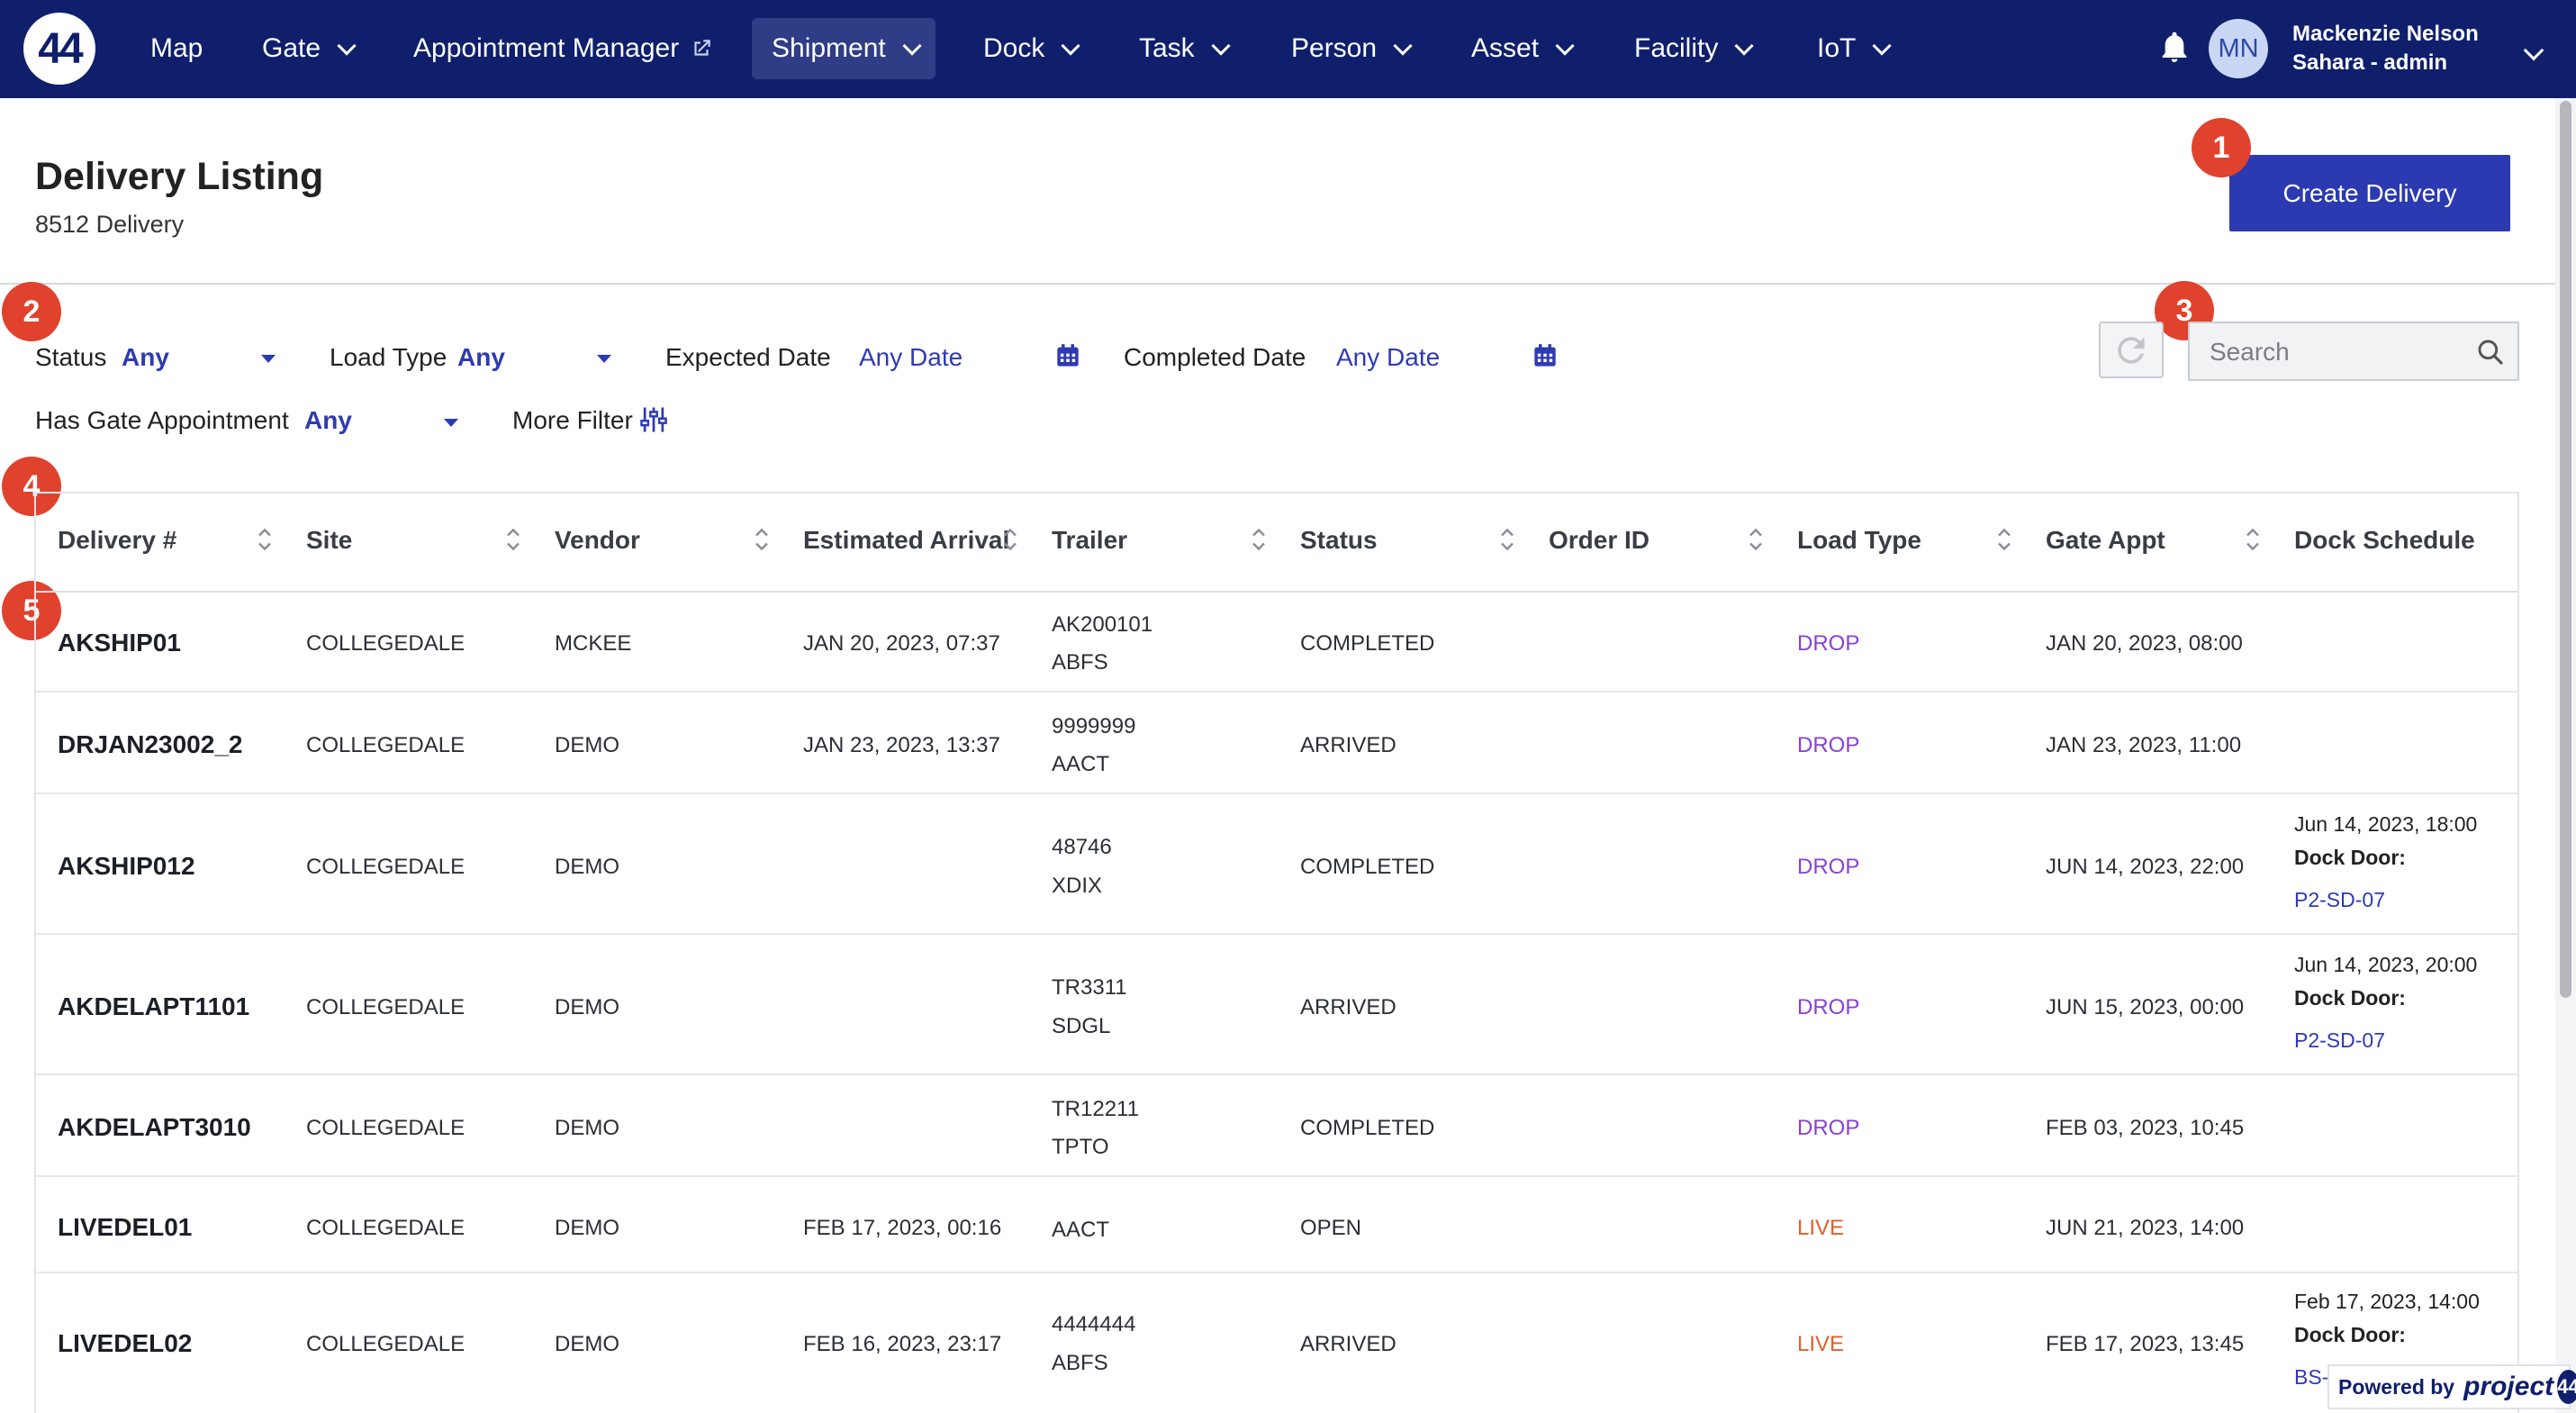 This screenshot has width=2576, height=1413. I want to click on nav-gate: Gate, so click(309, 48).